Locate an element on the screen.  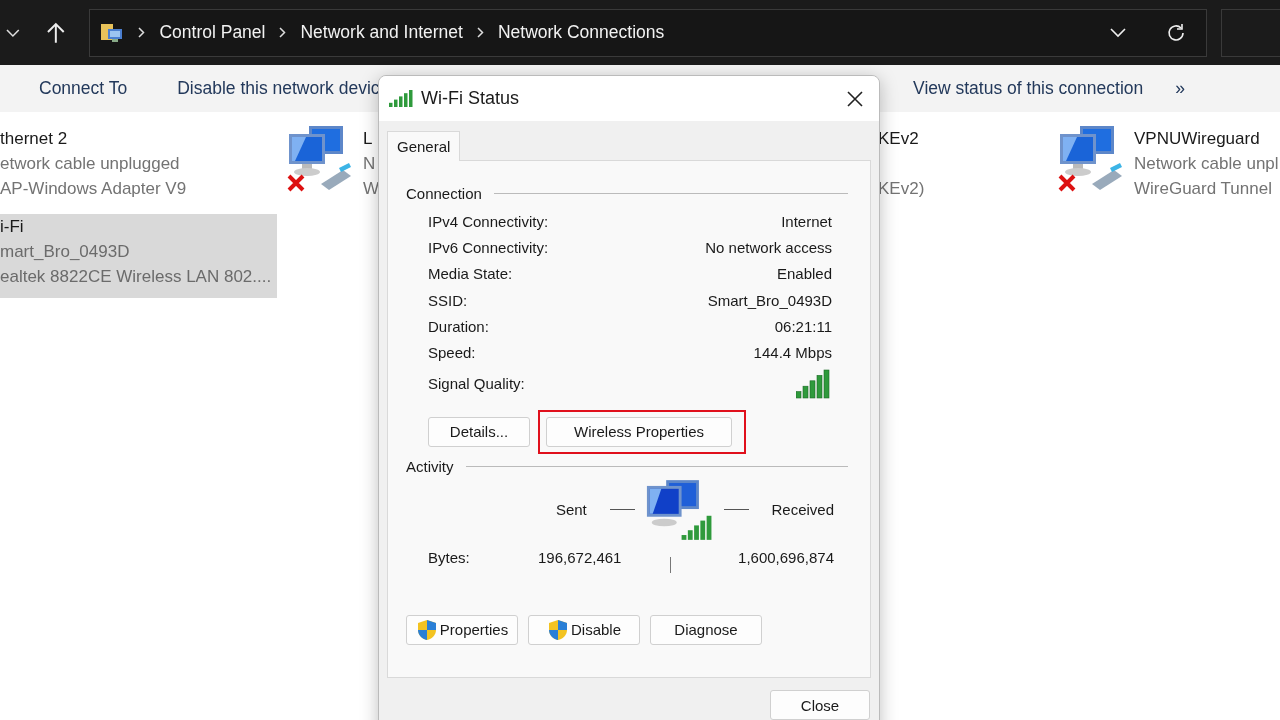
connection-device: WireGuard Tunnel is located at coordinates (1203, 189).